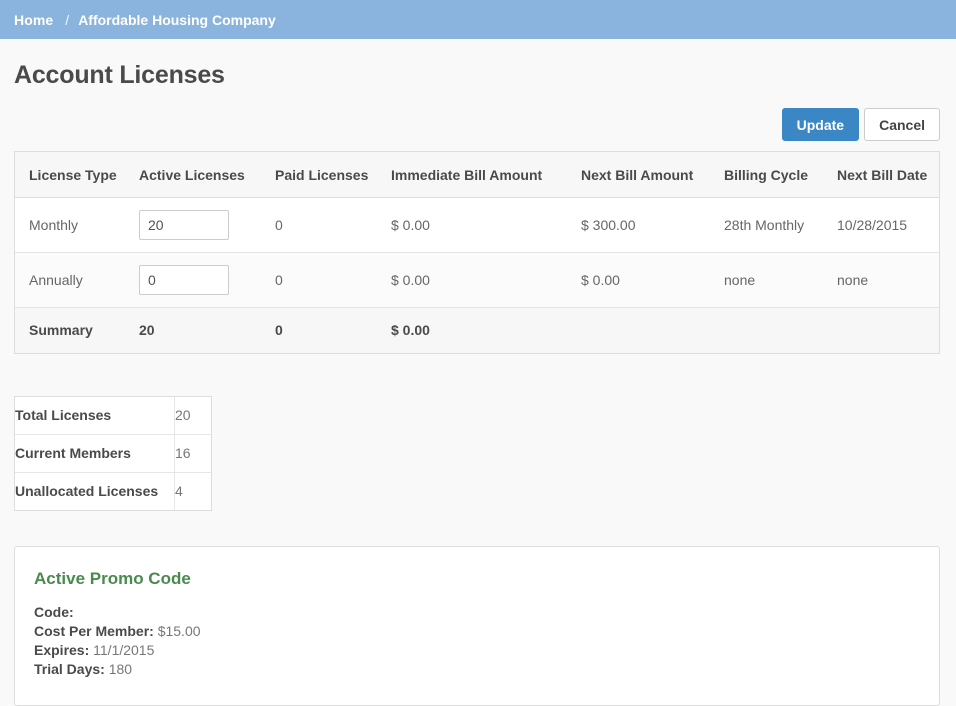 The width and height of the screenshot is (956, 706). I want to click on totals-value-current-members: 16, so click(192, 453).